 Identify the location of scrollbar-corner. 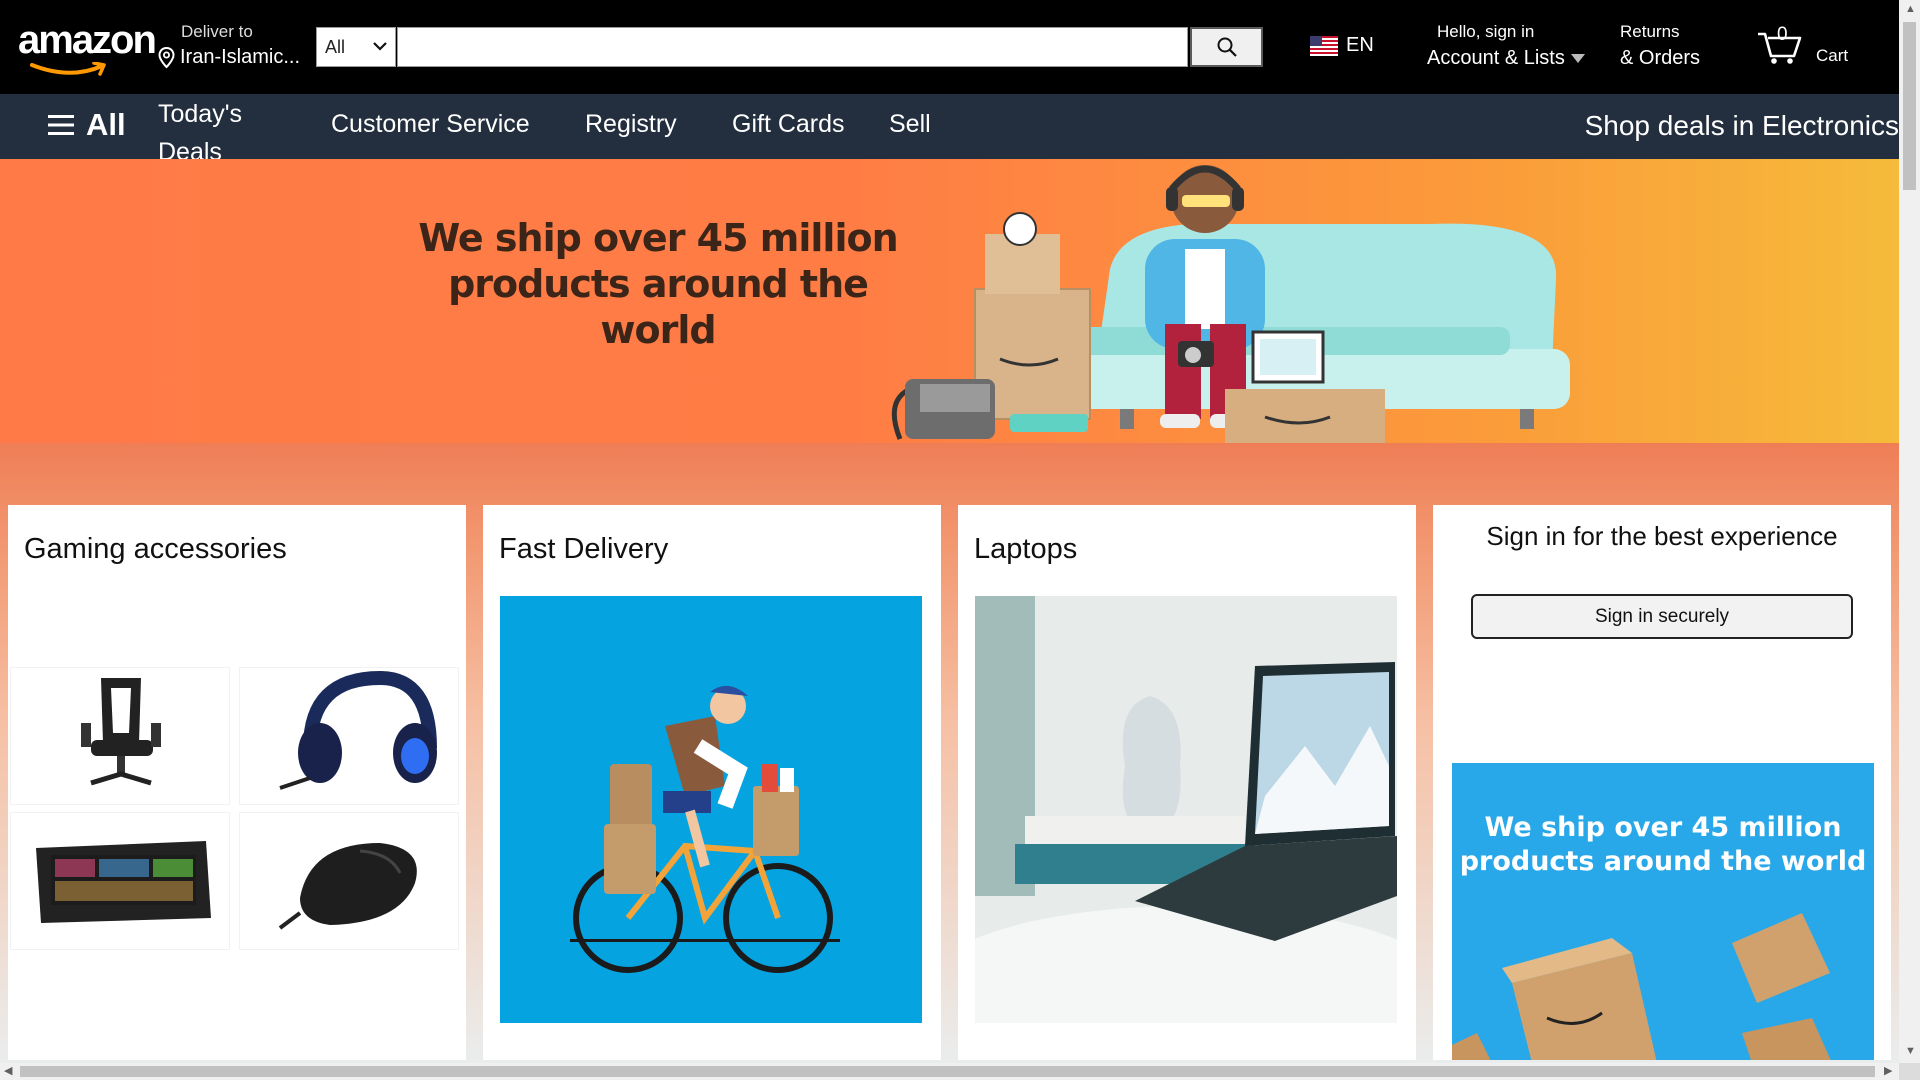
(1909, 1071).